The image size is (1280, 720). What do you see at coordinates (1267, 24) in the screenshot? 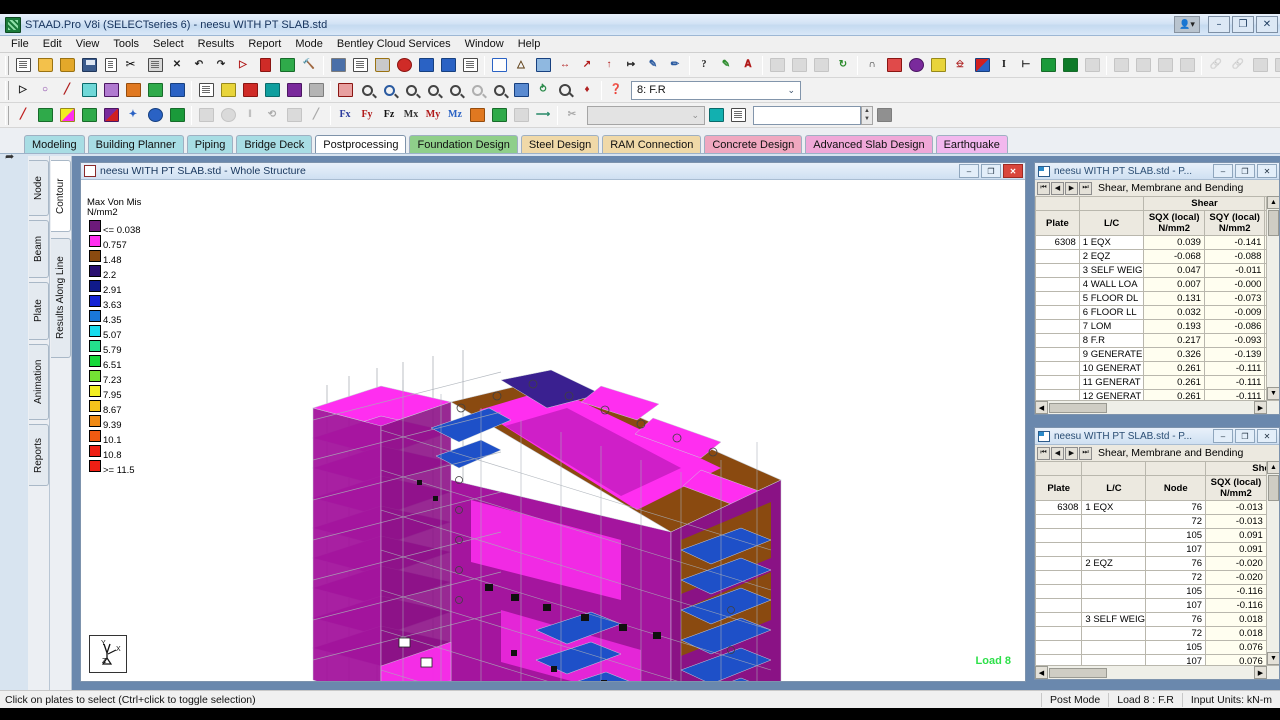
I see `close-button: ✕` at bounding box center [1267, 24].